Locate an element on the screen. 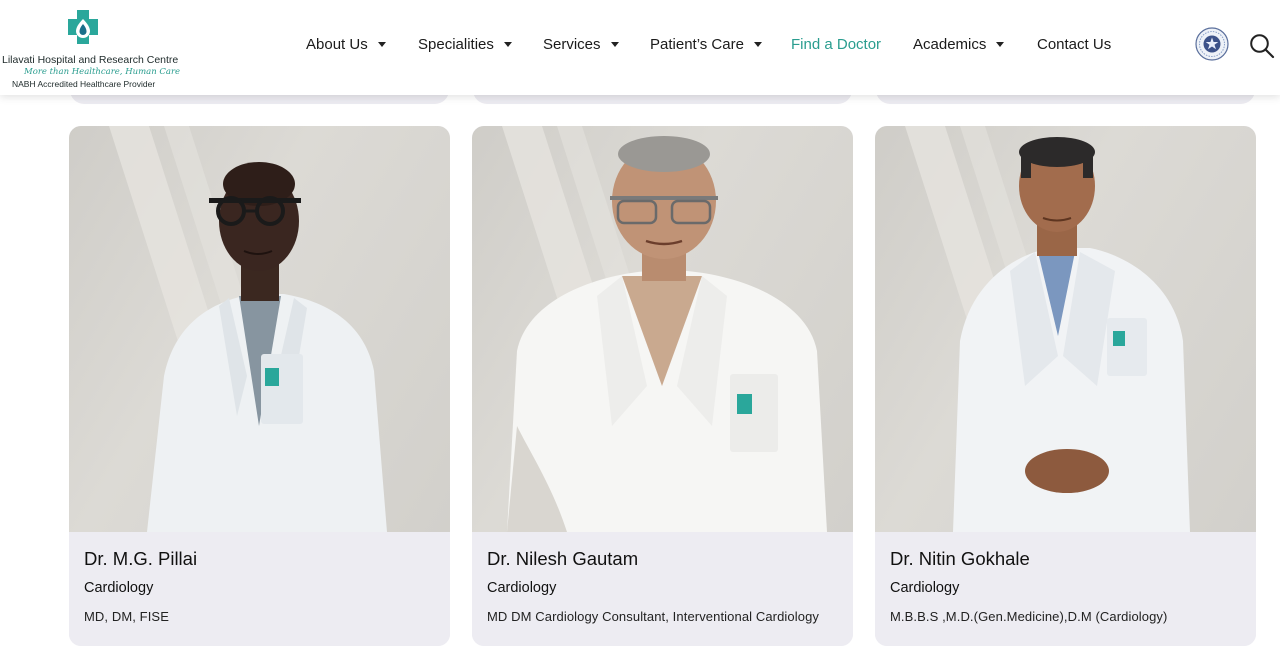 The width and height of the screenshot is (1280, 646). hospital-name: Lilavati Hospital and Research Centre is located at coordinates (90, 60).